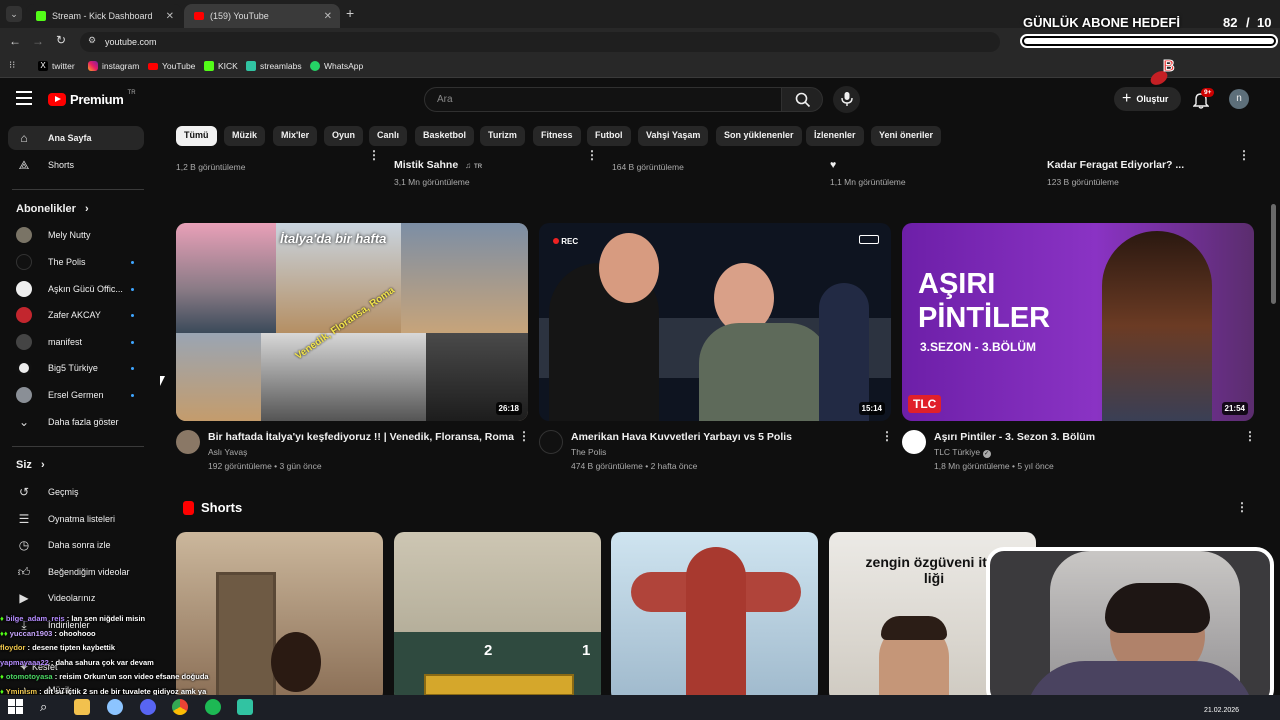  I want to click on discord-icon, so click(148, 707).